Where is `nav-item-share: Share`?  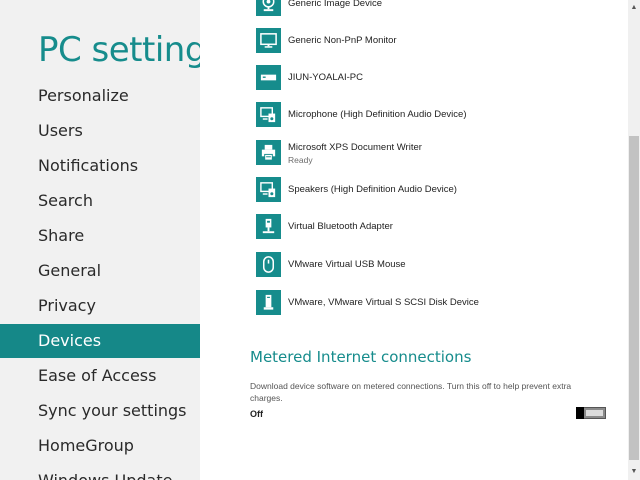
nav-item-share: Share is located at coordinates (100, 236).